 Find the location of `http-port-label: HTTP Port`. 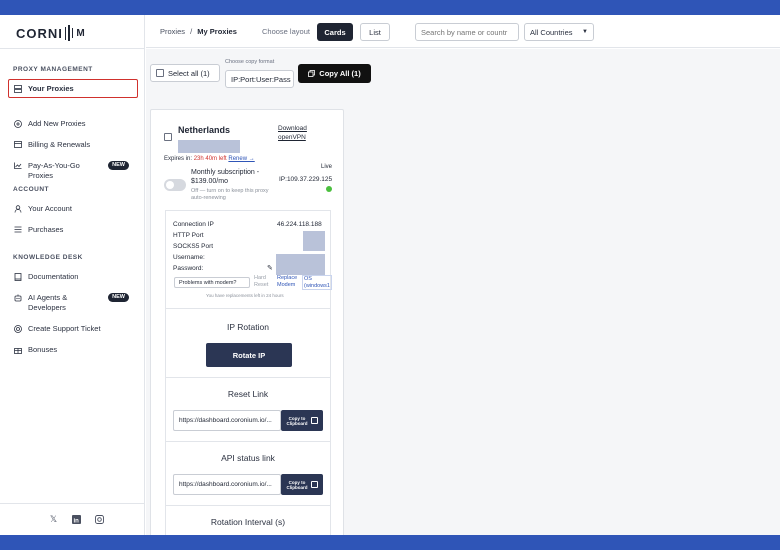

http-port-label: HTTP Port is located at coordinates (188, 235).